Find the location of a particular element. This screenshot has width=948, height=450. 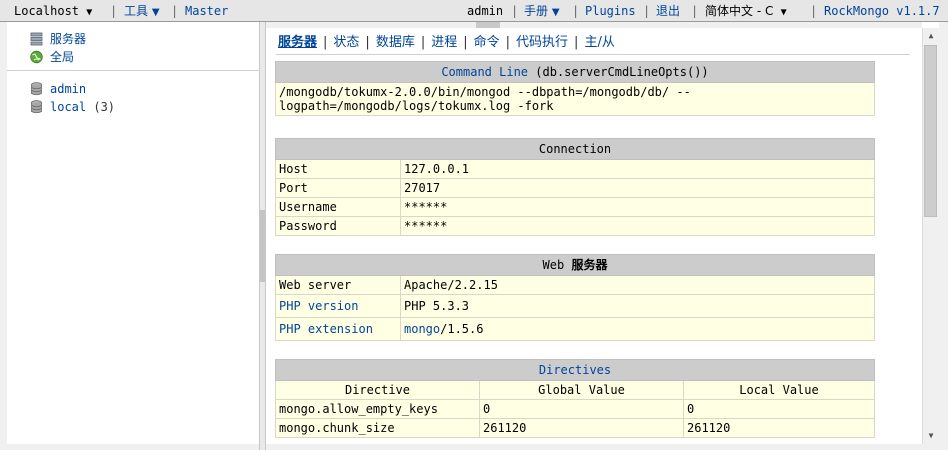

row-label: Port is located at coordinates (338, 188).